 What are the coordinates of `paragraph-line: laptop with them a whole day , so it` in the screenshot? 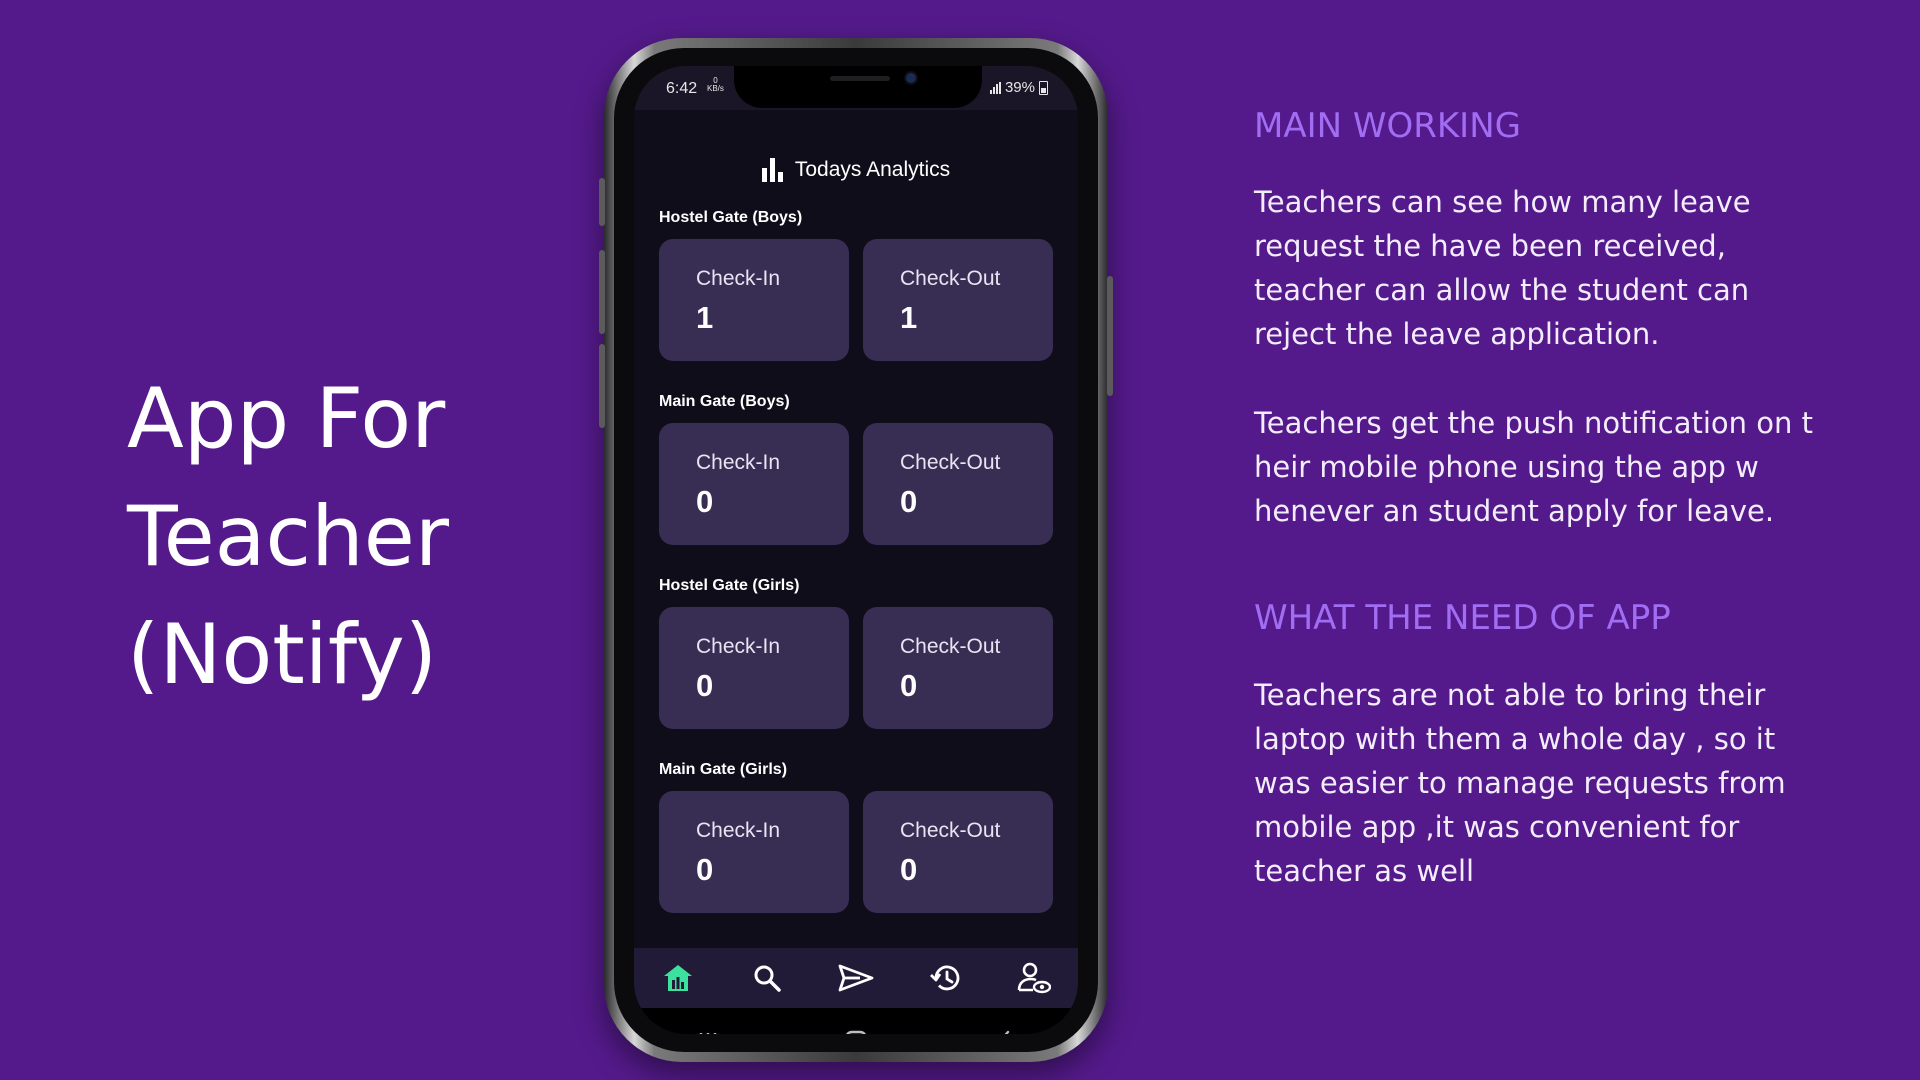 It's located at (1515, 739).